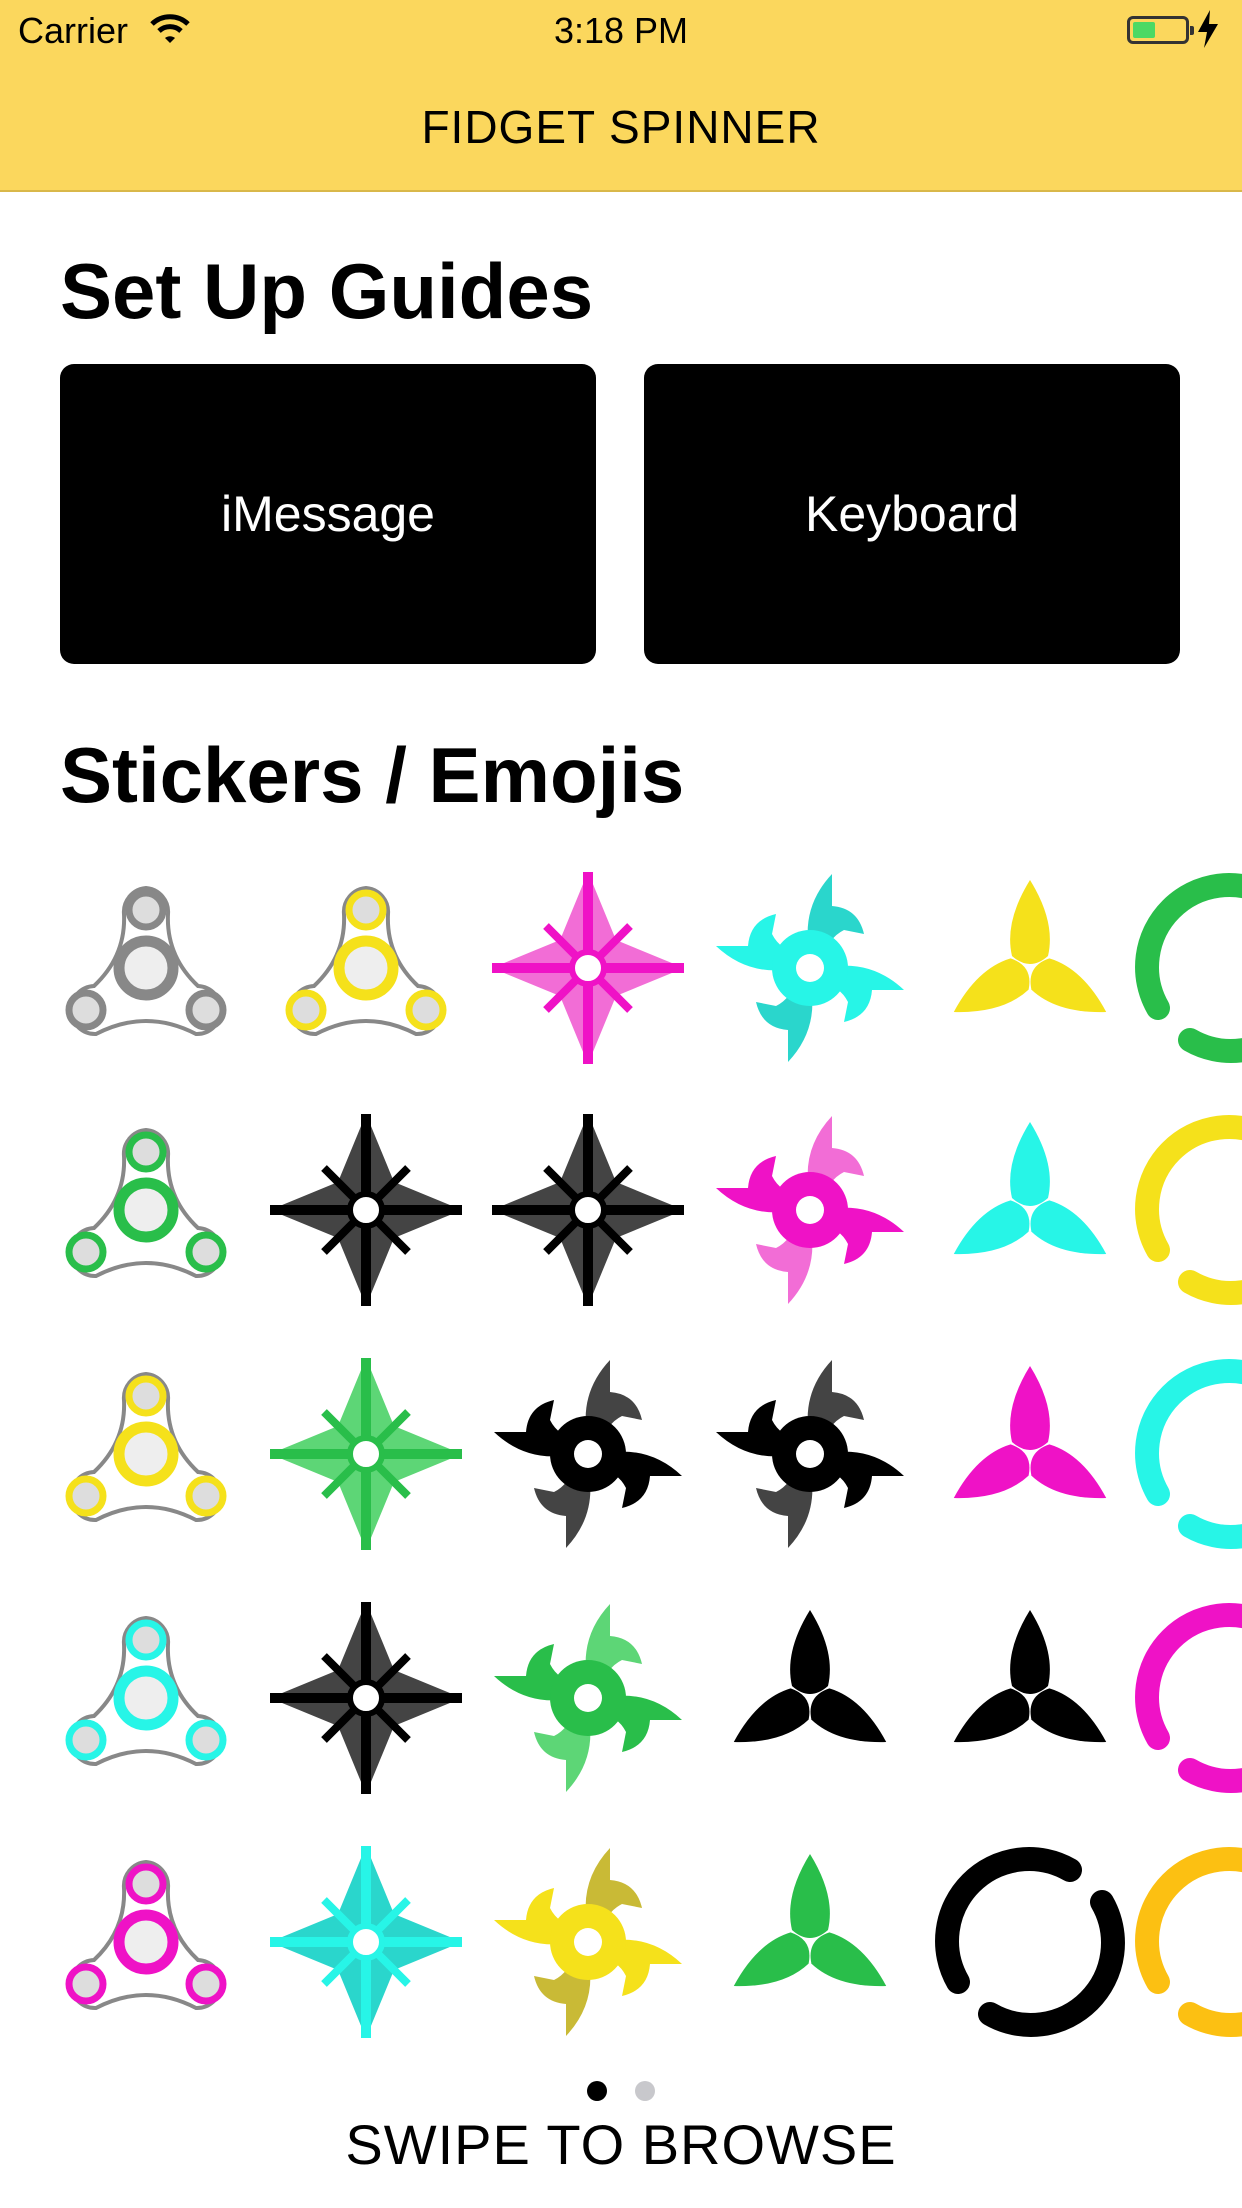 The width and height of the screenshot is (1242, 2208). What do you see at coordinates (810, 968) in the screenshot?
I see `sticker-pinwheel-cyan` at bounding box center [810, 968].